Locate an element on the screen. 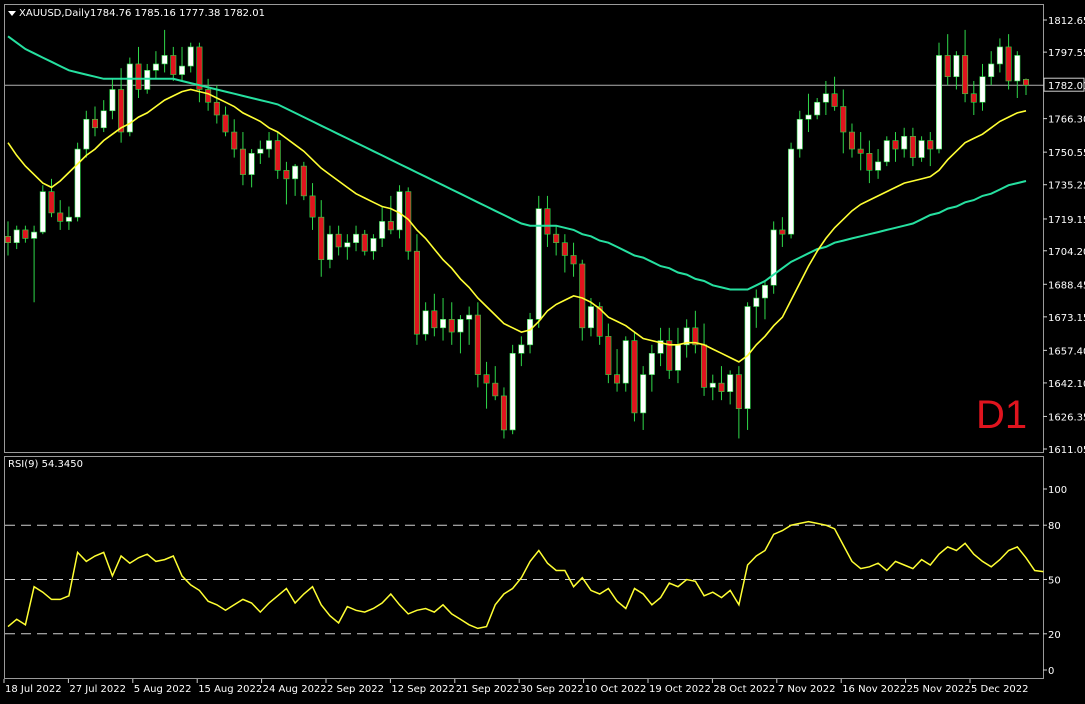 This screenshot has width=1085, height=704. price-tick-label: 1750.55 is located at coordinates (1066, 153).